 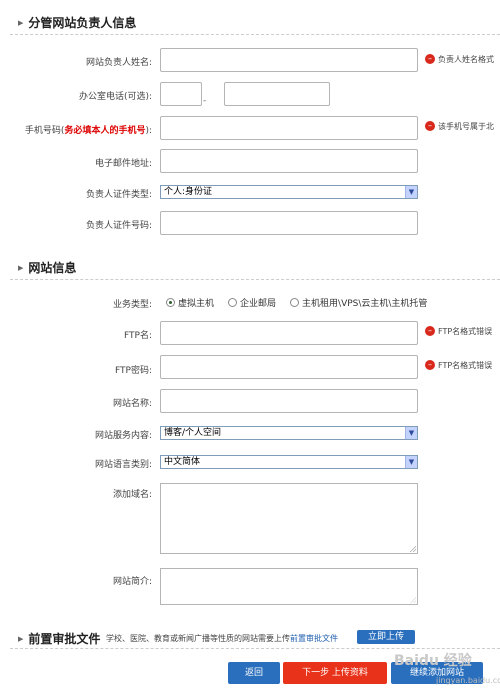 What do you see at coordinates (289, 128) in the screenshot?
I see `mobile-input` at bounding box center [289, 128].